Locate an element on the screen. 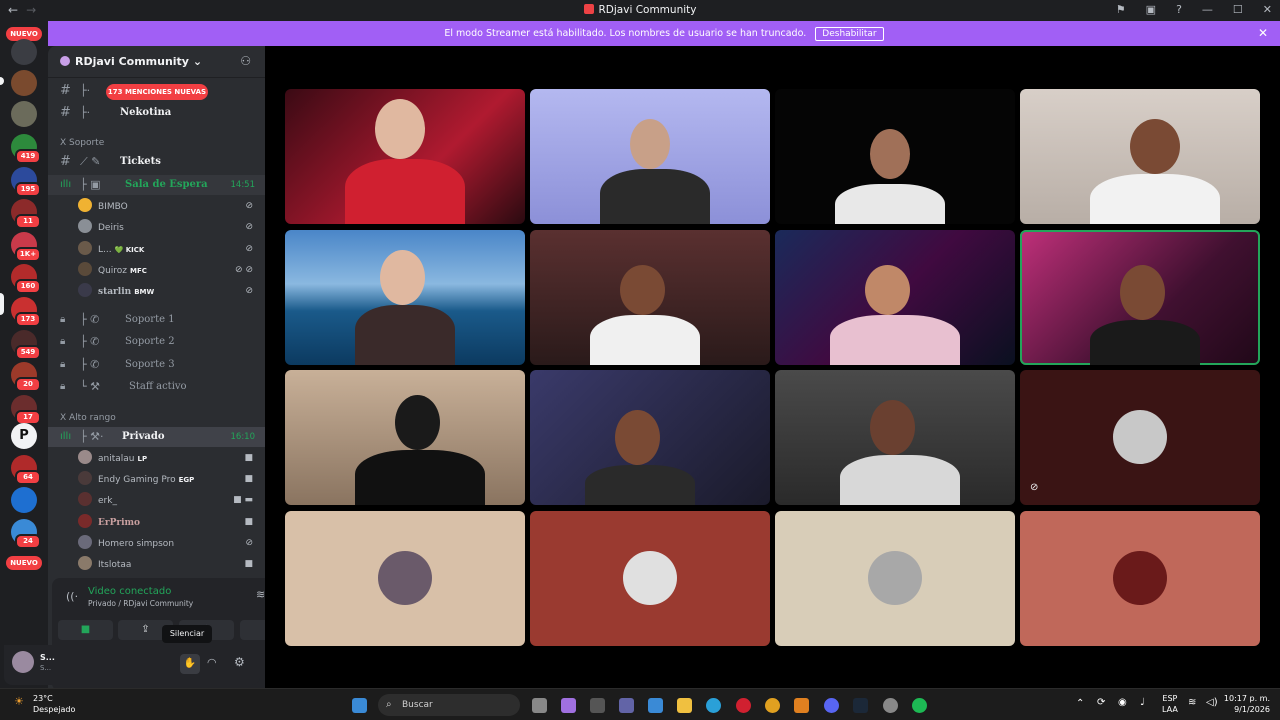 Image resolution: width=1280 pixels, height=720 pixels. server-icon: P is located at coordinates (24, 436).